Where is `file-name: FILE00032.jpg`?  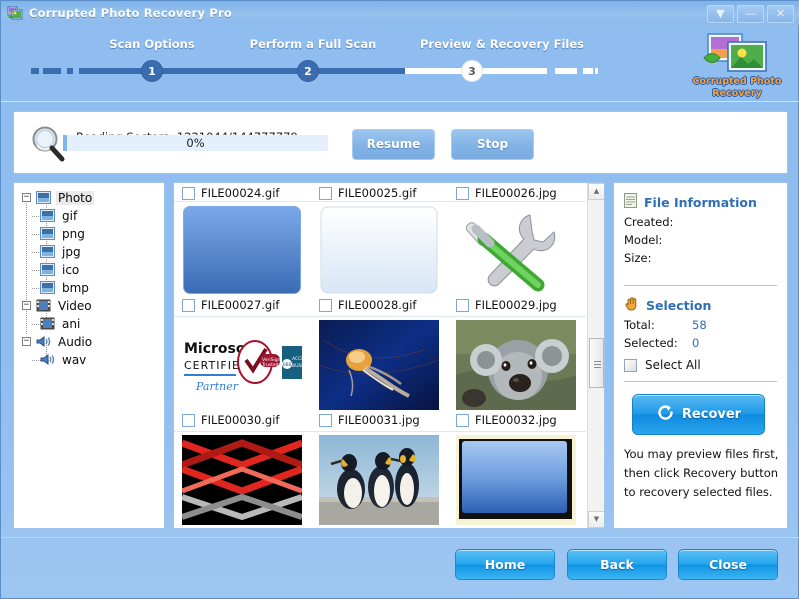 file-name: FILE00032.jpg is located at coordinates (516, 420).